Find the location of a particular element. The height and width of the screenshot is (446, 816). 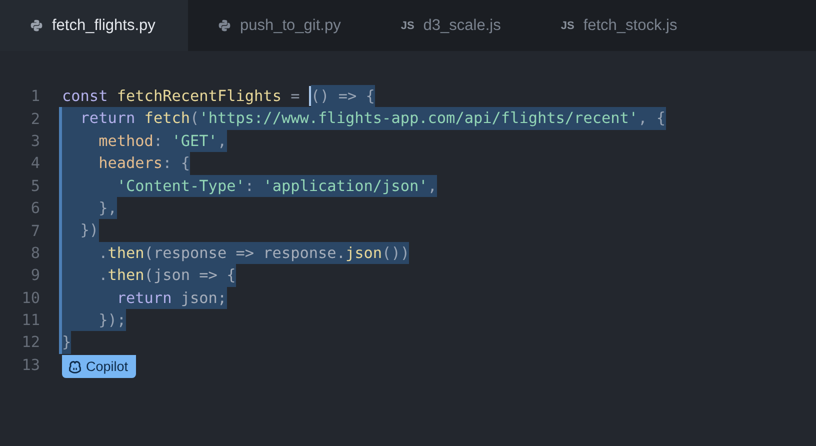

selected-code: .then(json => { is located at coordinates (149, 275).